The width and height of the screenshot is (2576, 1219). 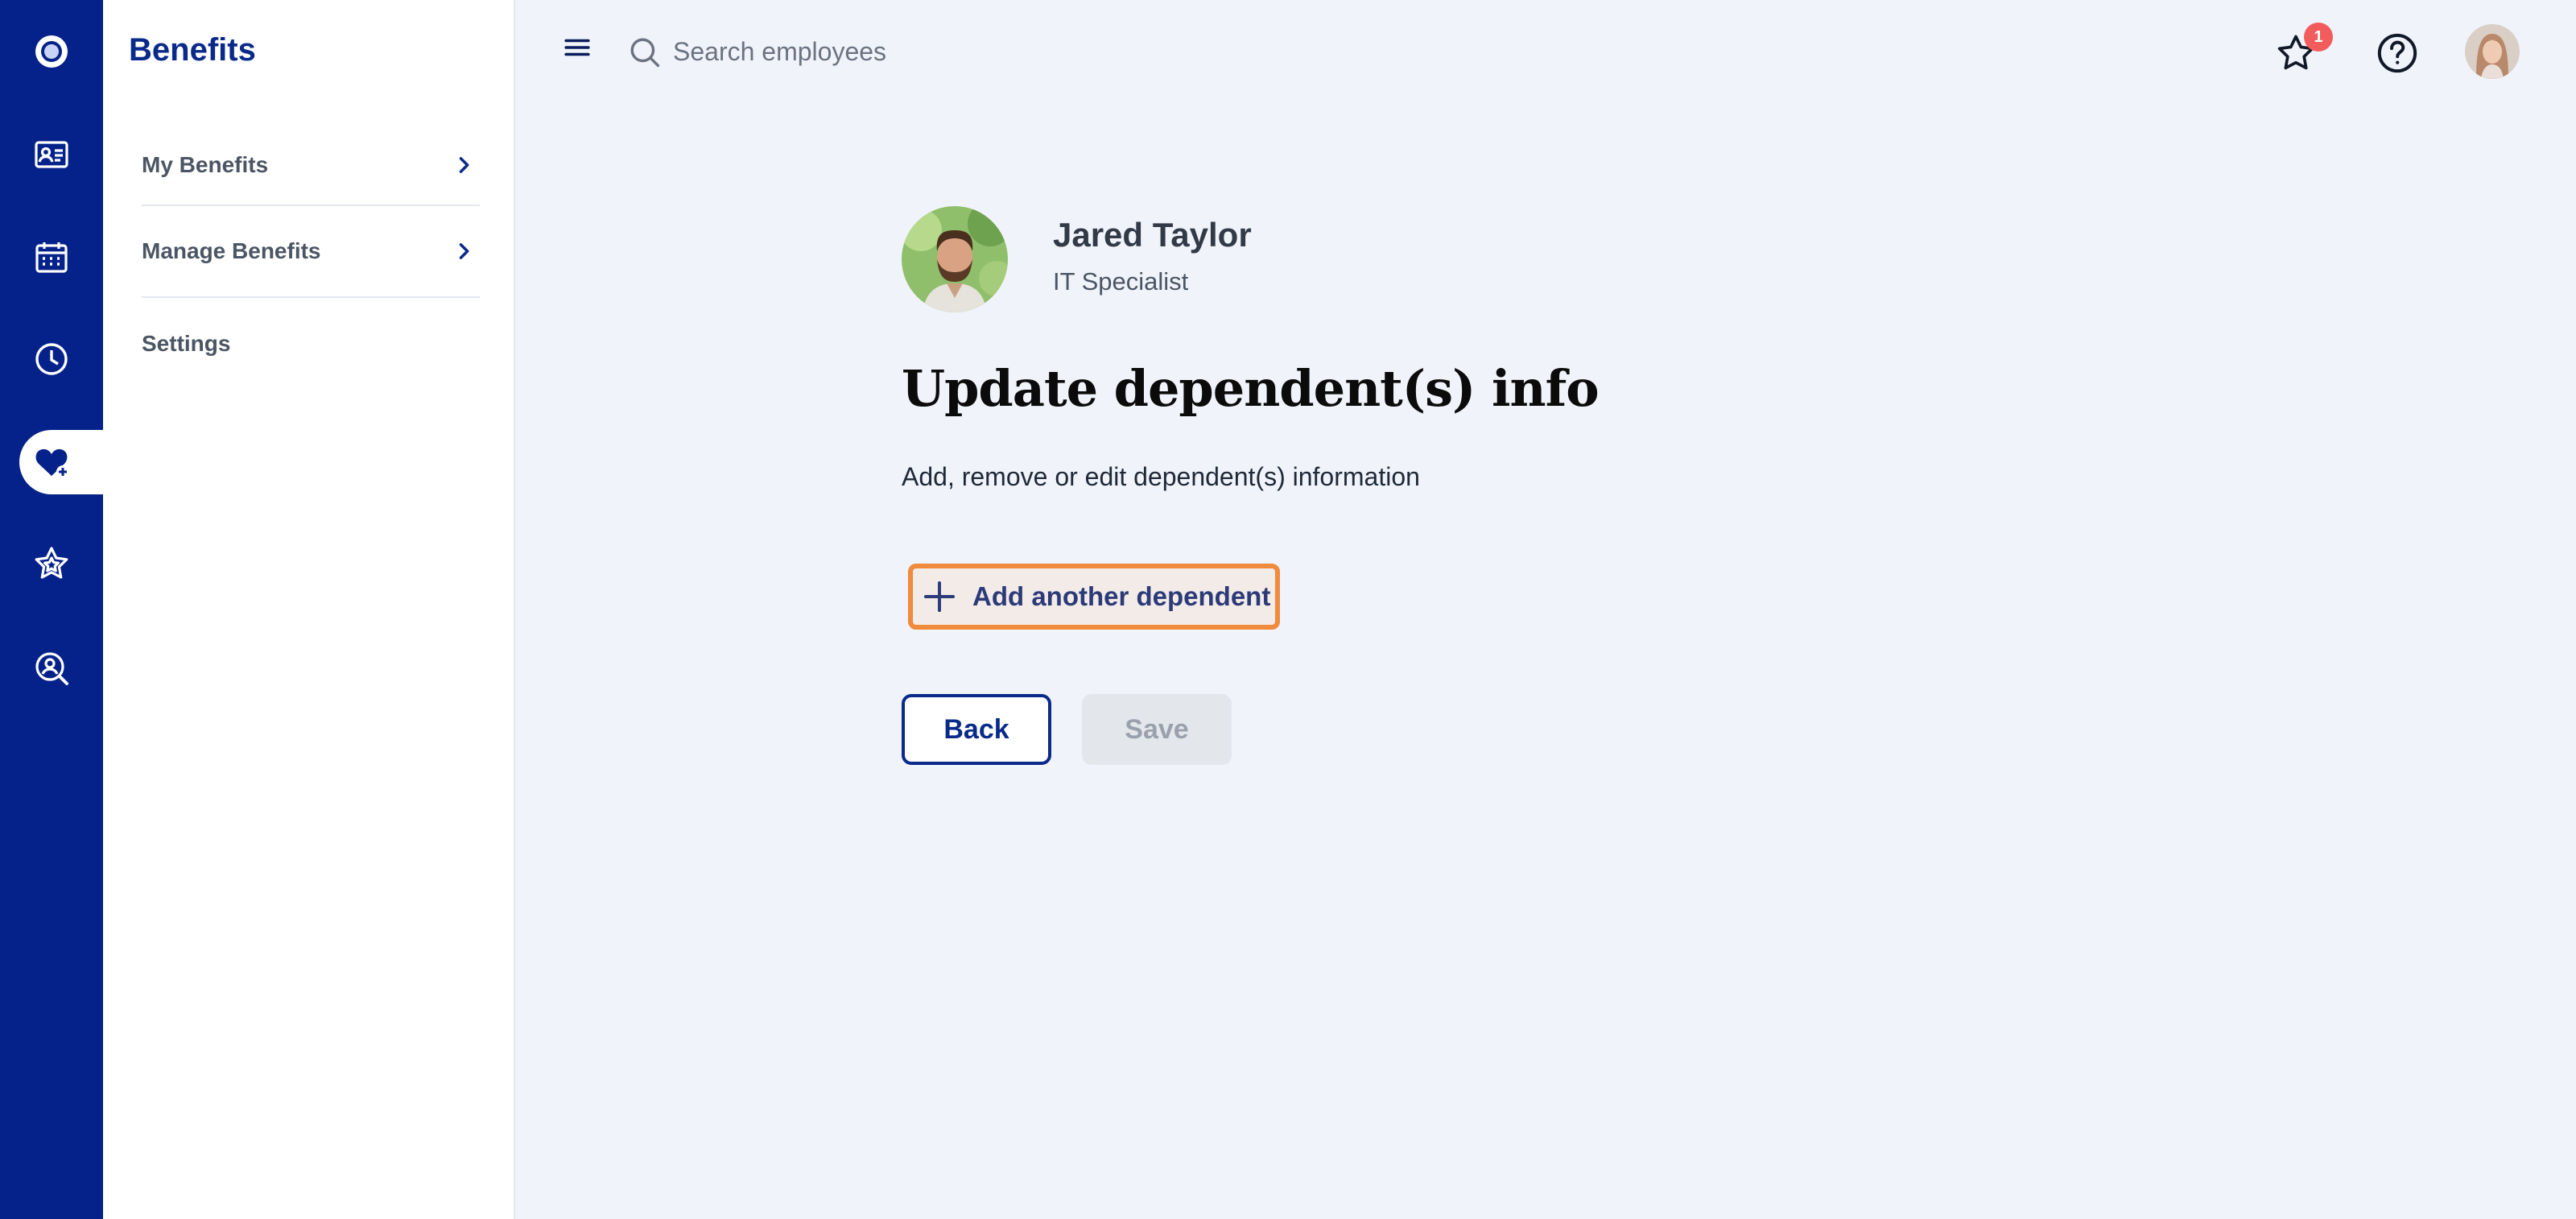 What do you see at coordinates (51, 51) in the screenshot?
I see `logo-icon` at bounding box center [51, 51].